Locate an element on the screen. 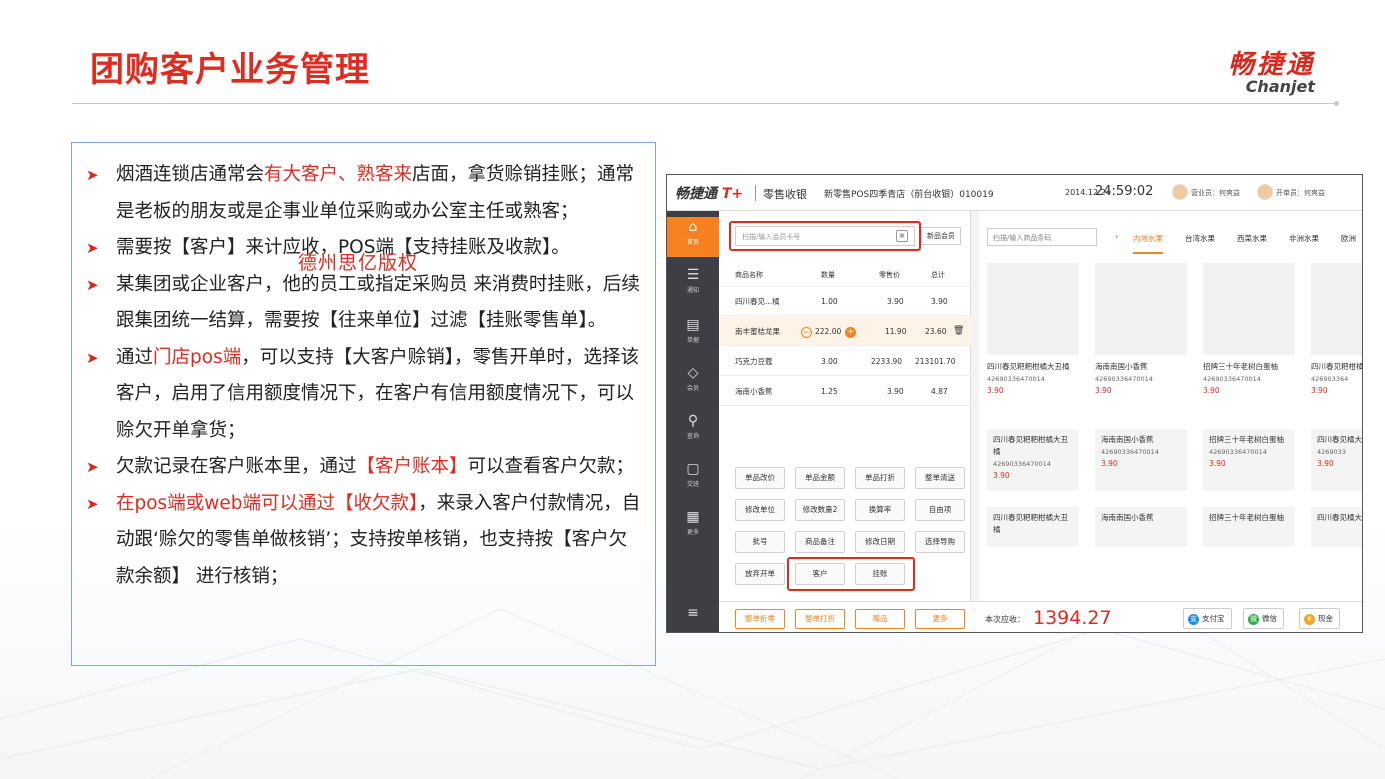 This screenshot has height=779, width=1385. row-qty: 3.00 is located at coordinates (829, 361).